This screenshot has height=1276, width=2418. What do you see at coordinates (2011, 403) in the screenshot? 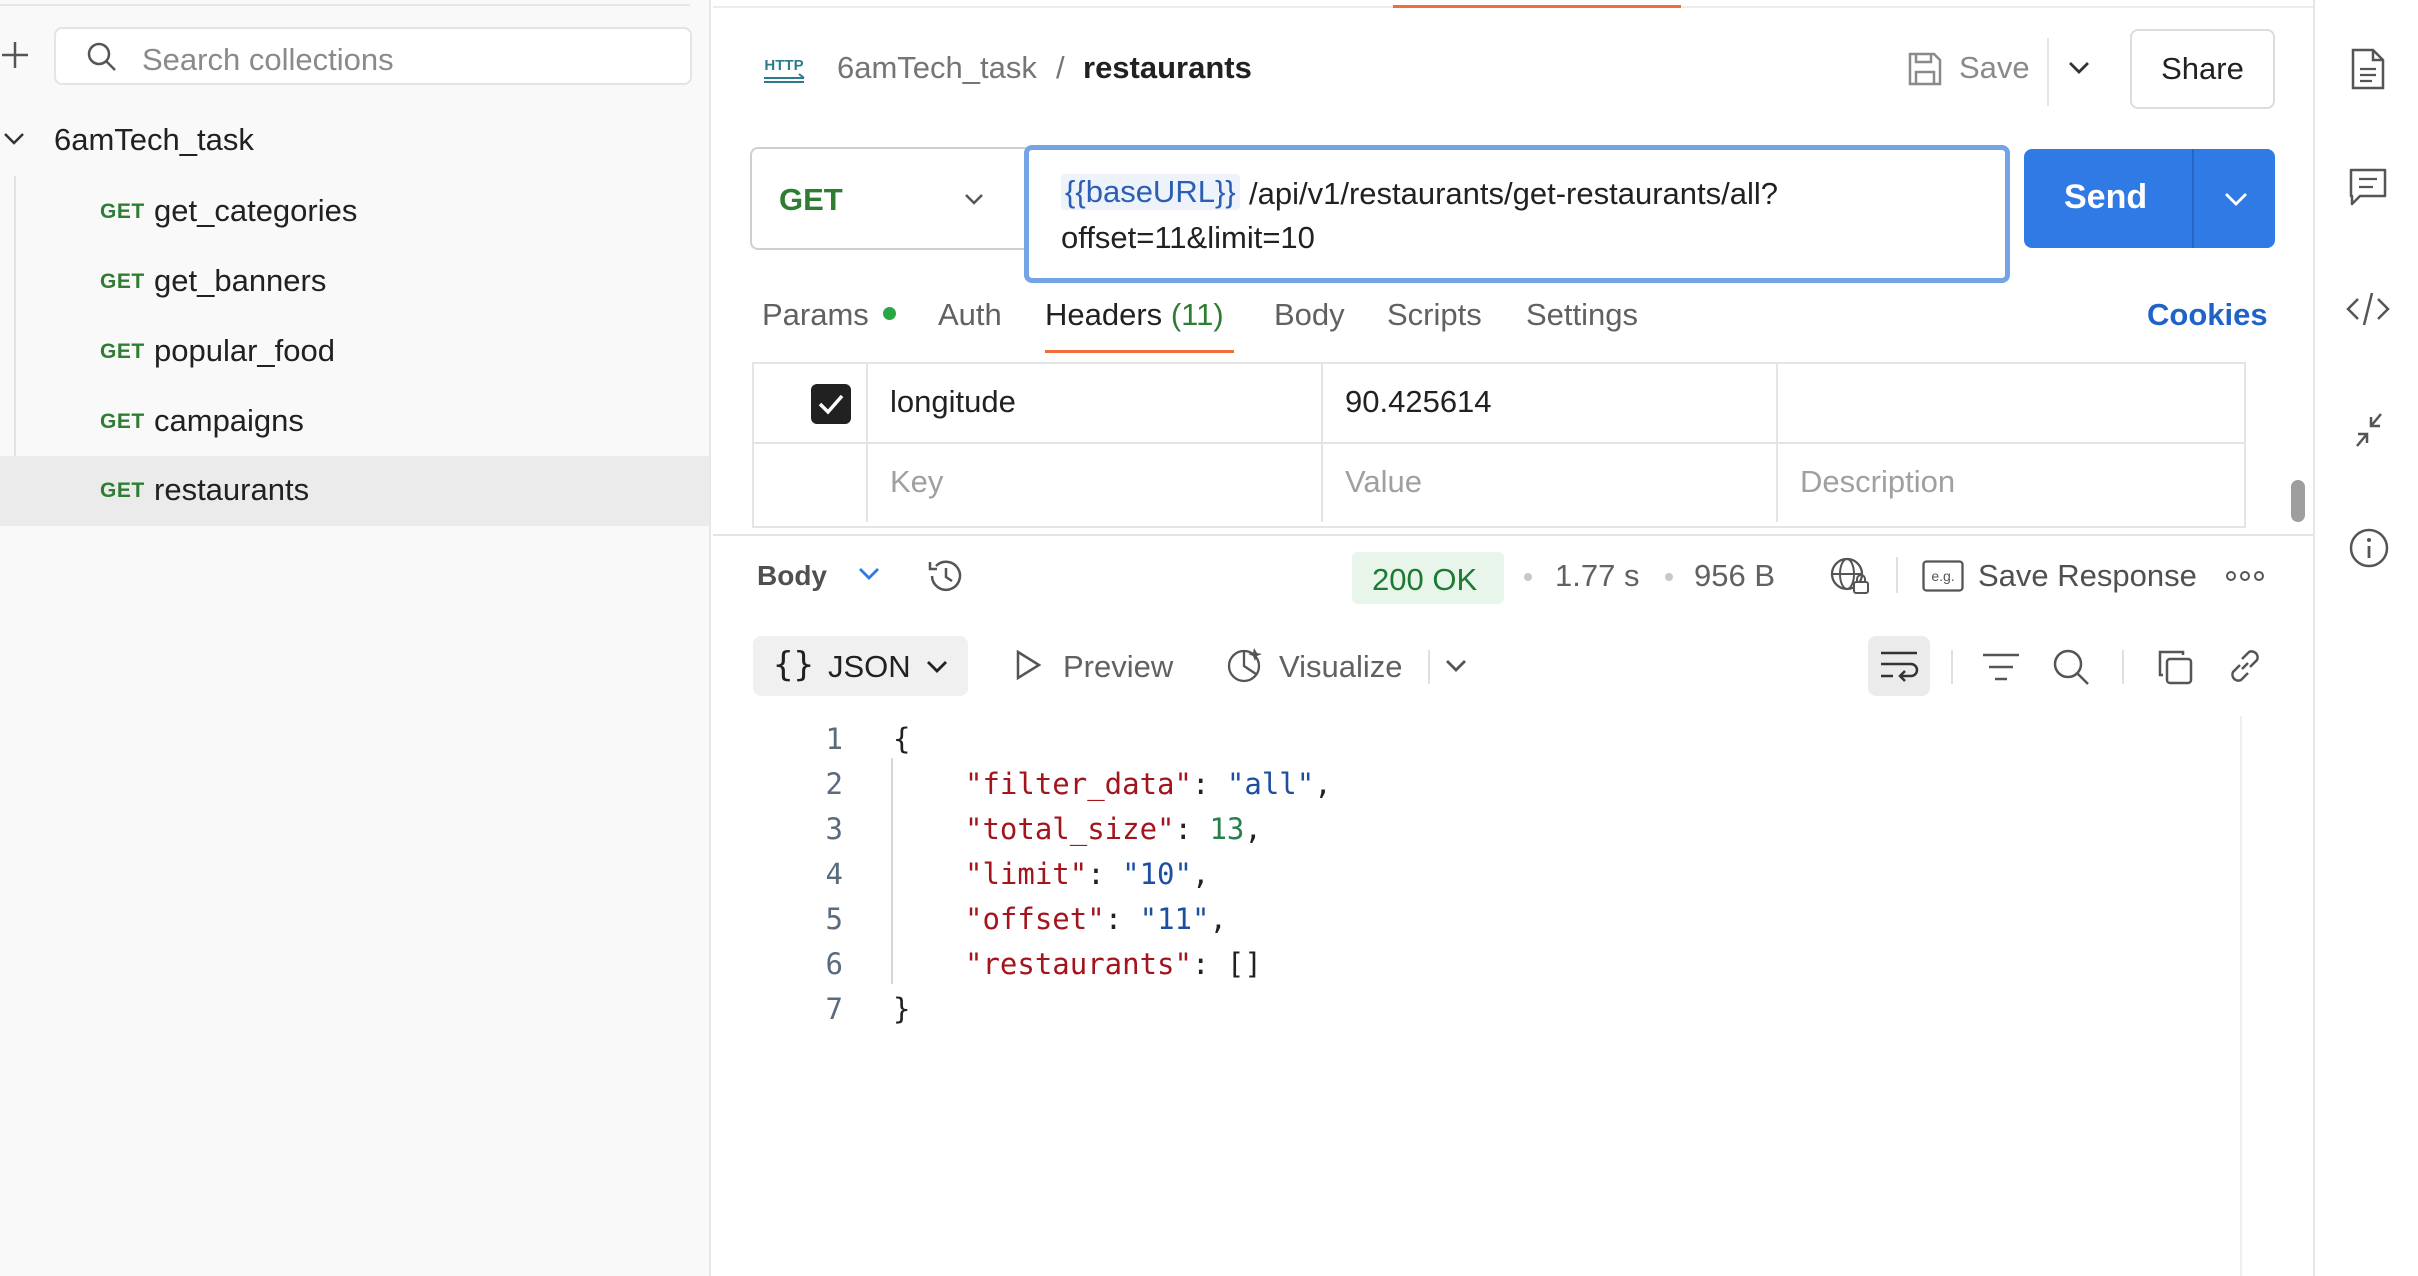
I see `description-cell` at bounding box center [2011, 403].